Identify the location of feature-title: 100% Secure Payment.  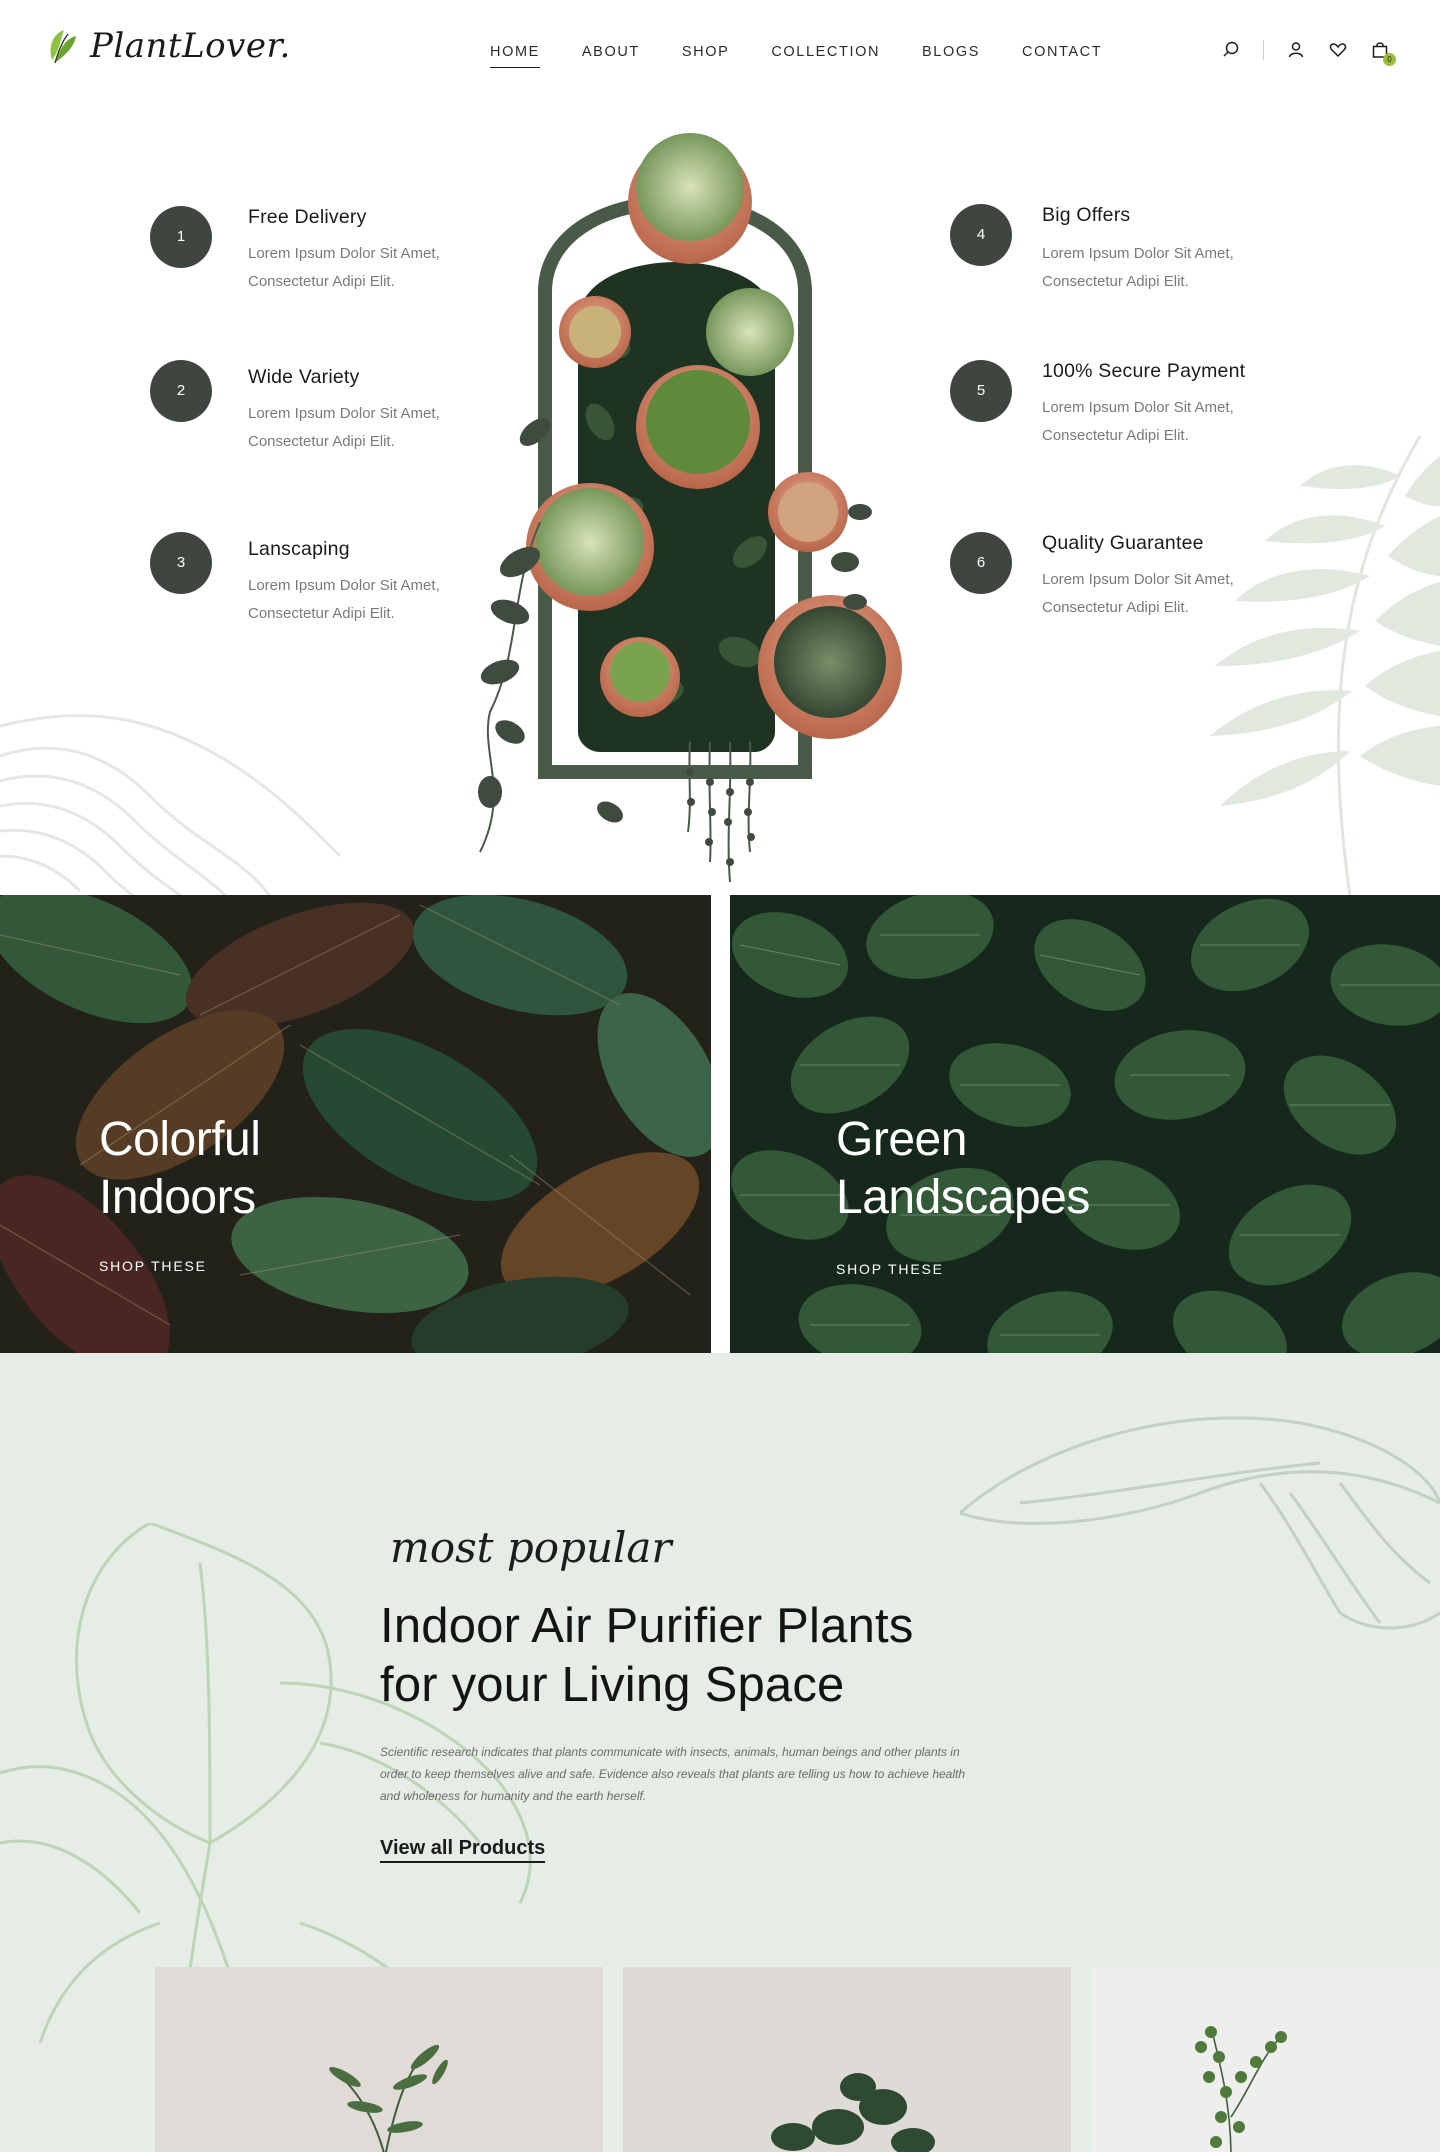
(1144, 371).